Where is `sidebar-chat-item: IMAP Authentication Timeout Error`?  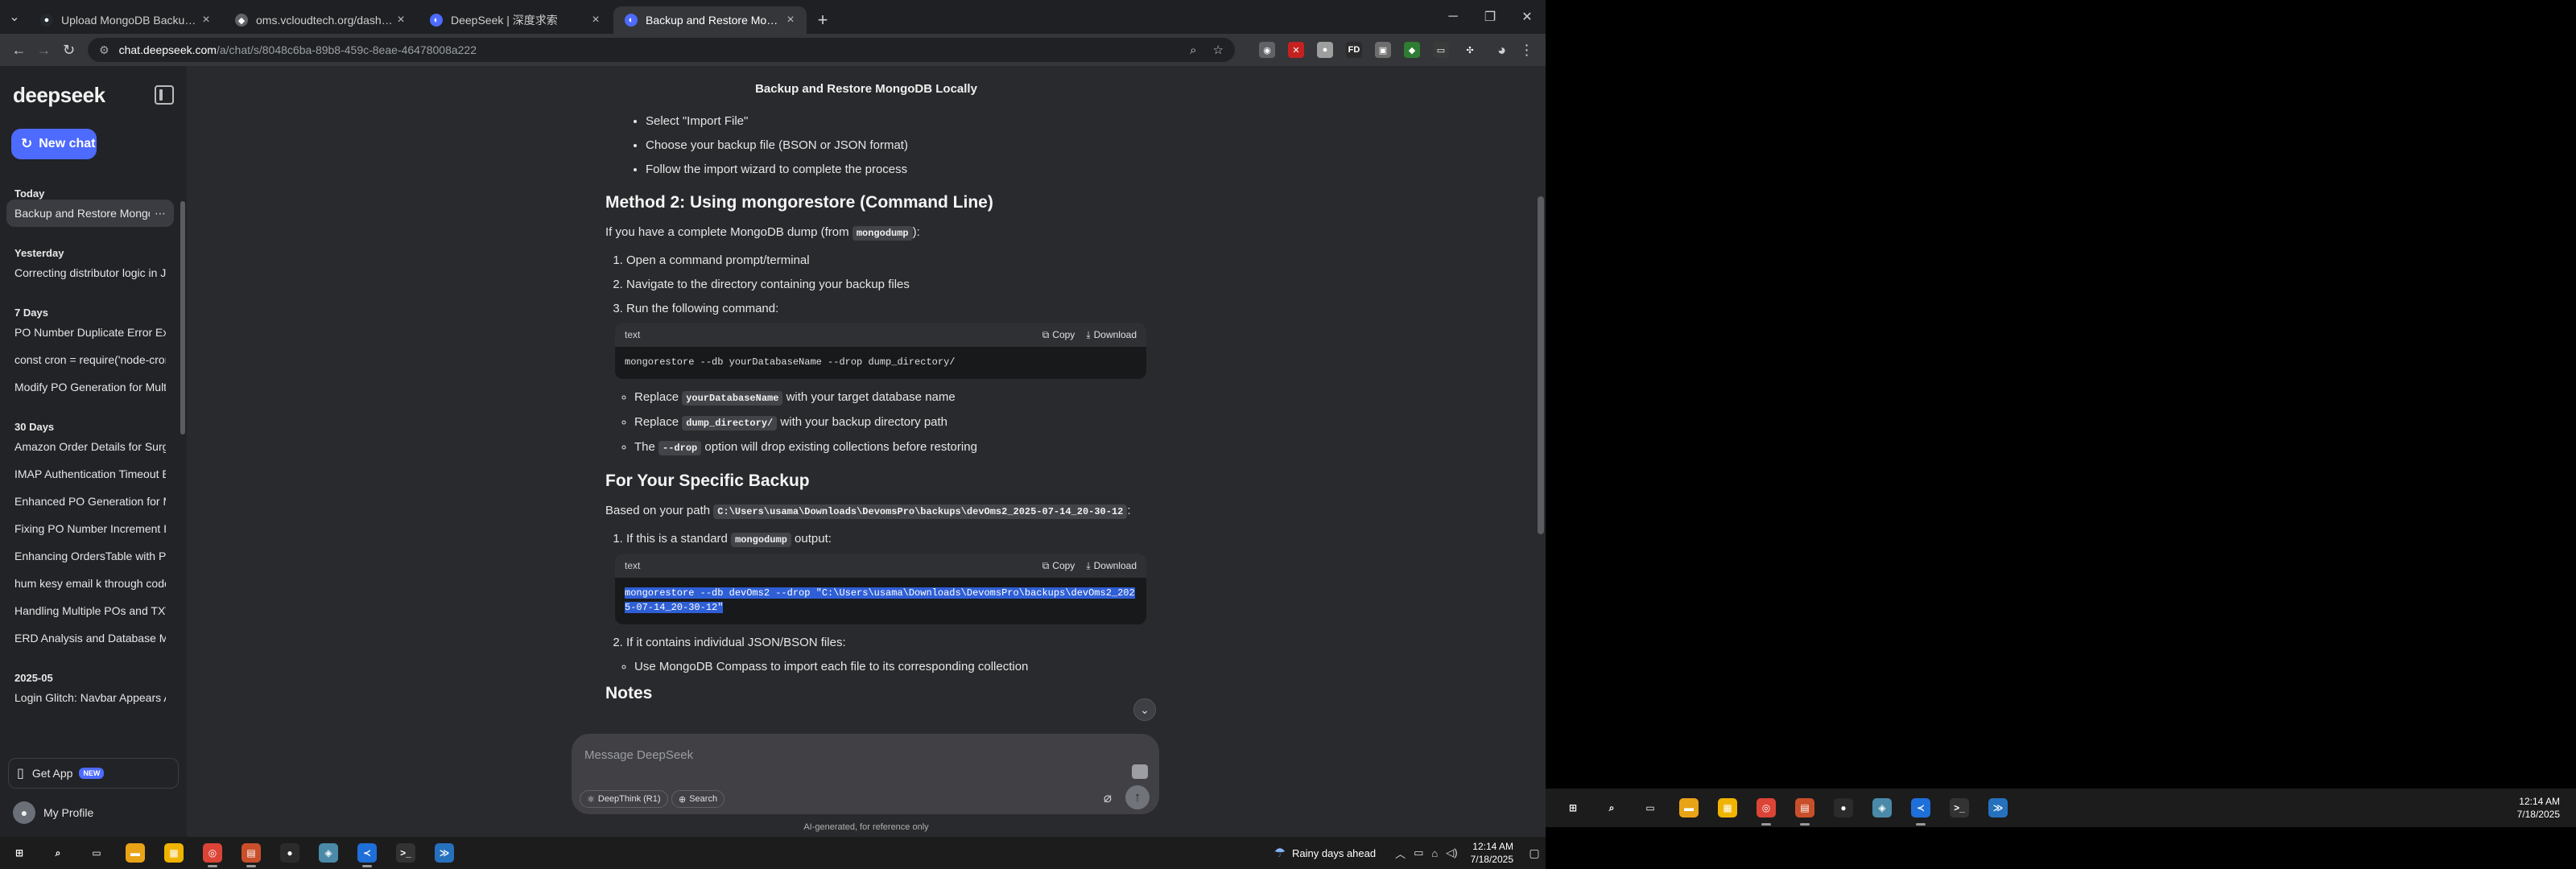
sidebar-chat-item: IMAP Authentication Timeout Error is located at coordinates (90, 474).